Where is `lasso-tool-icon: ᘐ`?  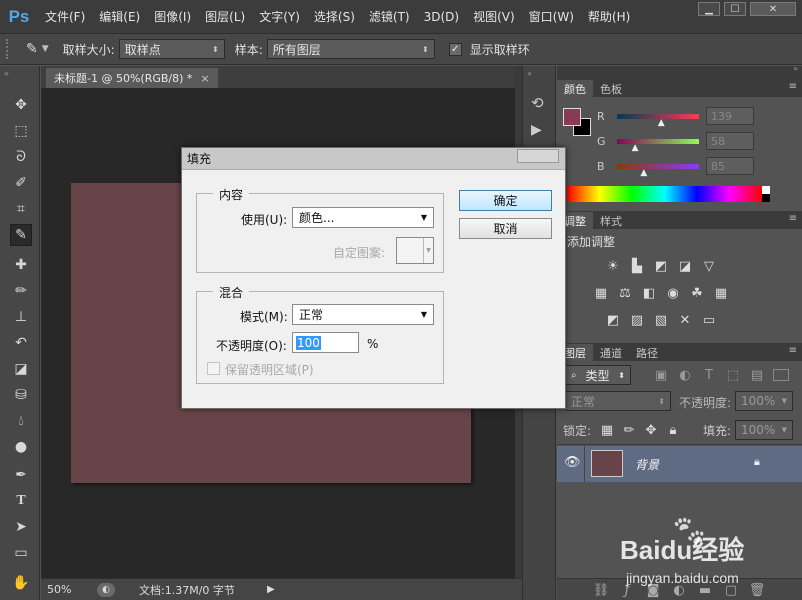
lasso-tool-icon: ᘐ is located at coordinates (21, 157).